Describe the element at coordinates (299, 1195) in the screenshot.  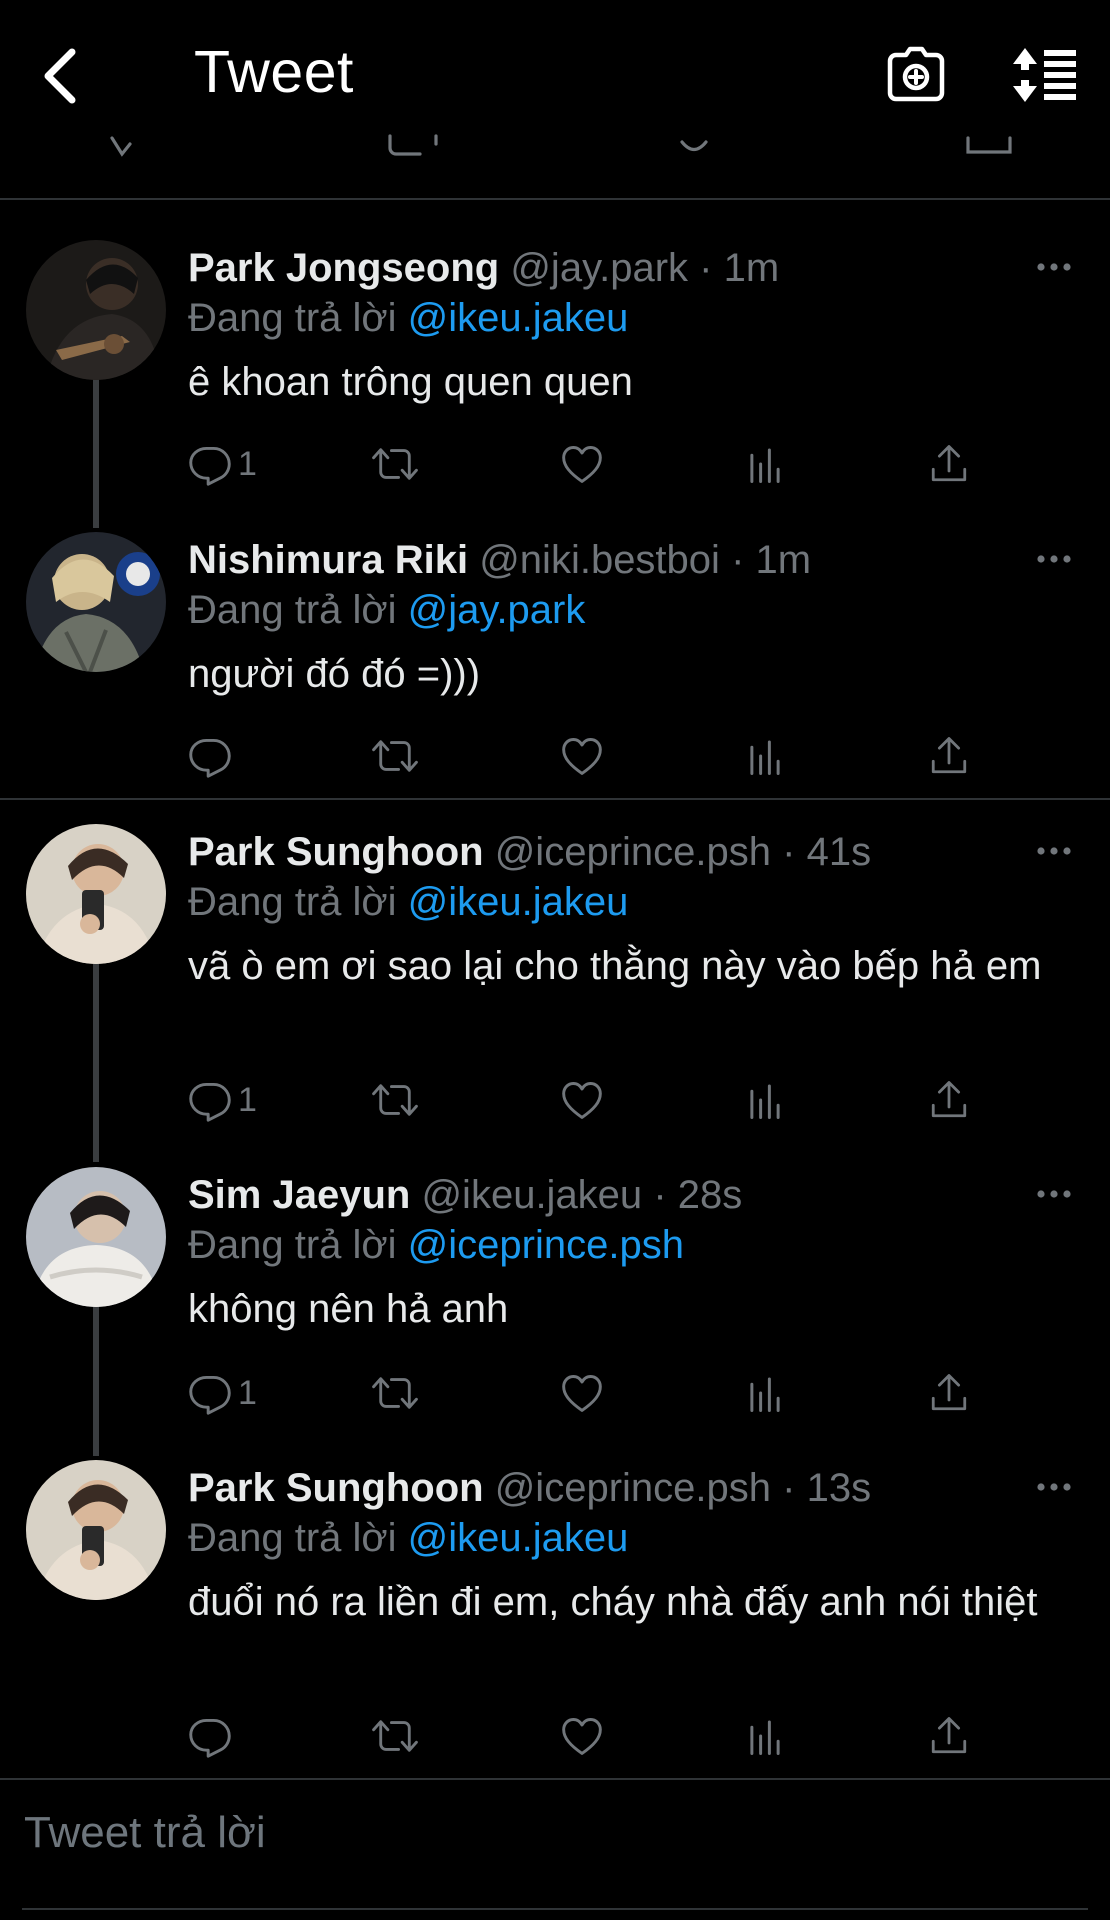
I see `author-name: Sim Jaeyun` at that location.